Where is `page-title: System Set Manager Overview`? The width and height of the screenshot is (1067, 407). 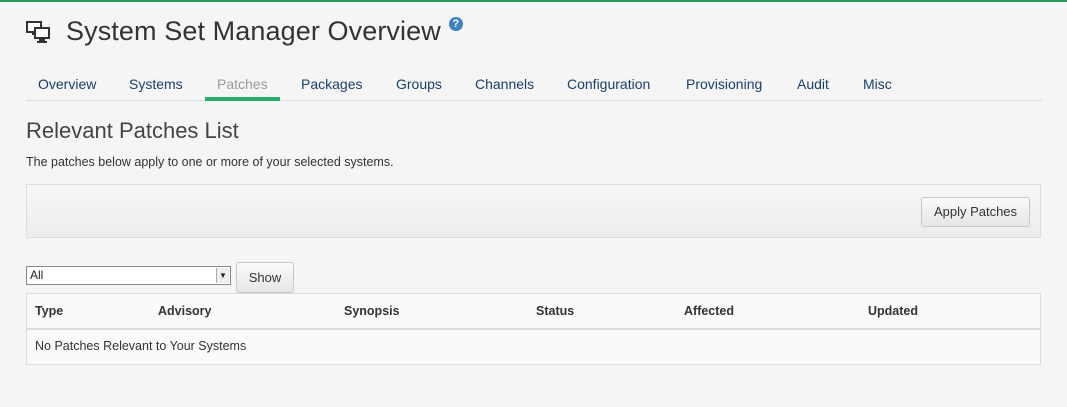 page-title: System Set Manager Overview is located at coordinates (253, 31).